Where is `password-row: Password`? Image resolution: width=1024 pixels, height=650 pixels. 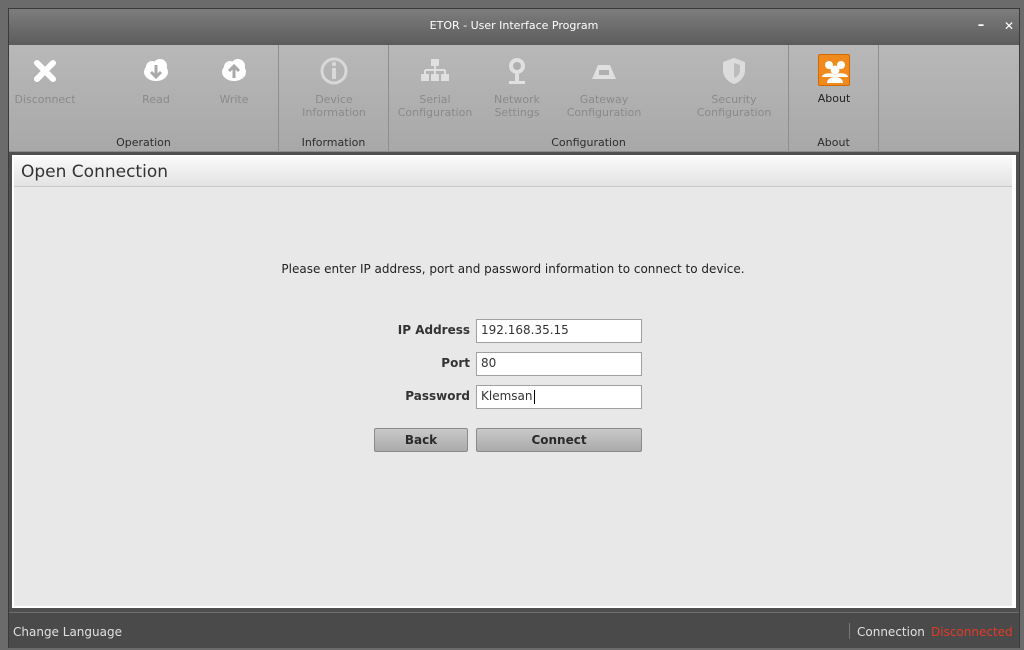 password-row: Password is located at coordinates (422, 397).